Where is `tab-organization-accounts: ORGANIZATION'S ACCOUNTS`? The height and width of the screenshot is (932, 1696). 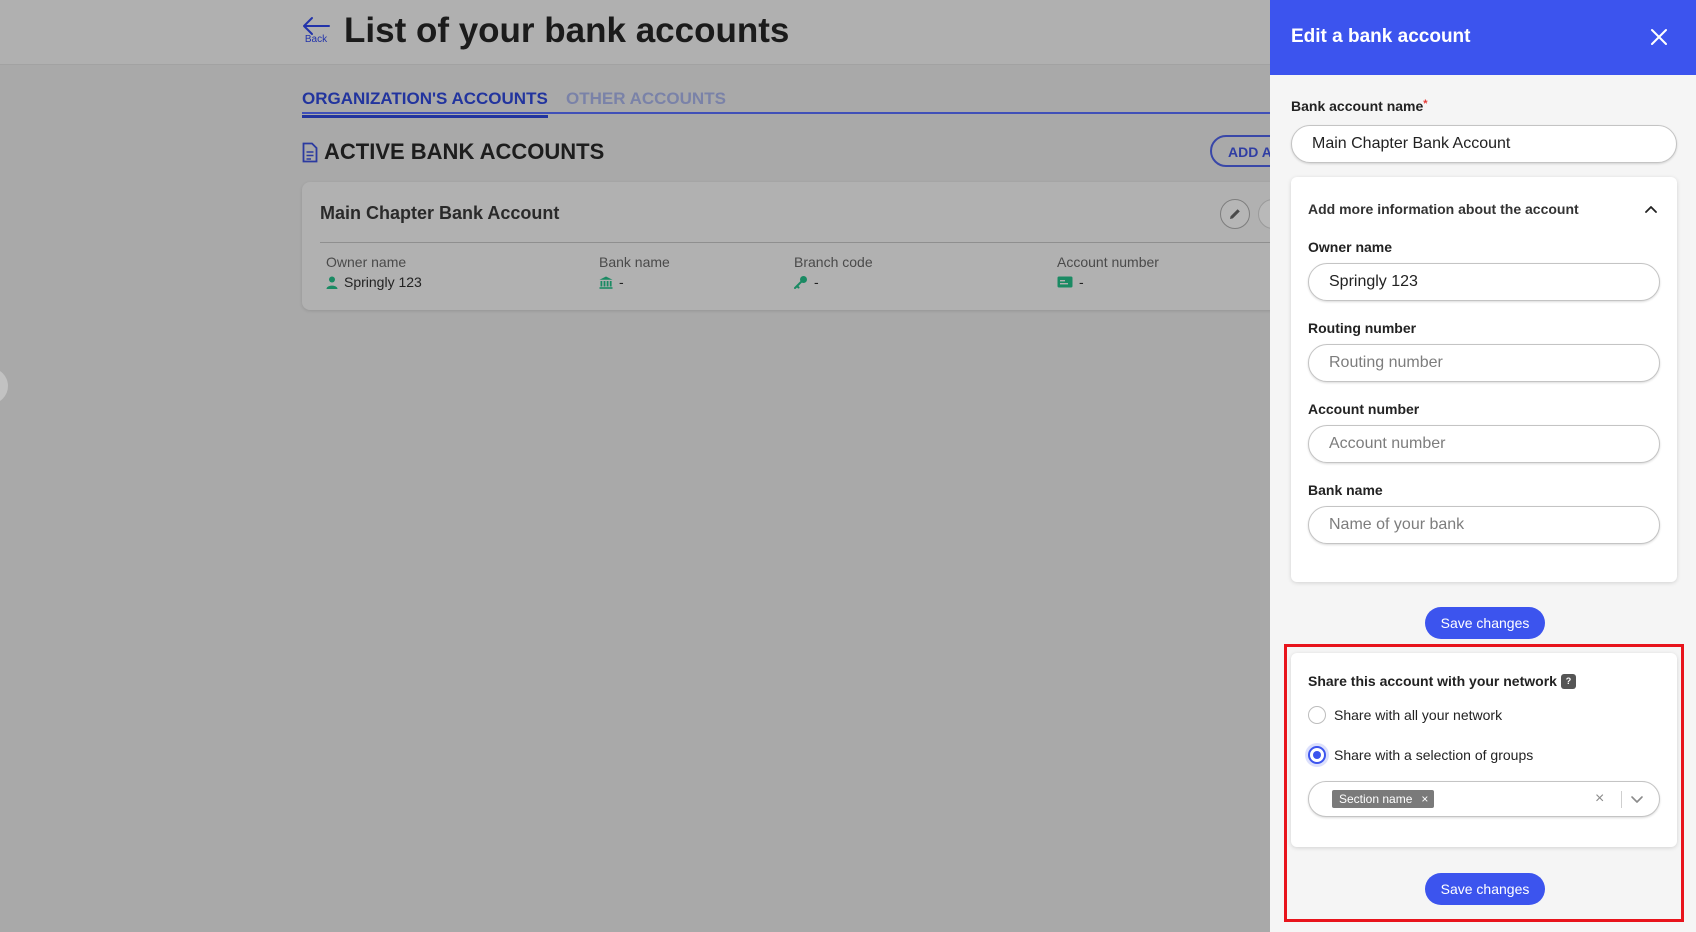 tab-organization-accounts: ORGANIZATION'S ACCOUNTS is located at coordinates (425, 103).